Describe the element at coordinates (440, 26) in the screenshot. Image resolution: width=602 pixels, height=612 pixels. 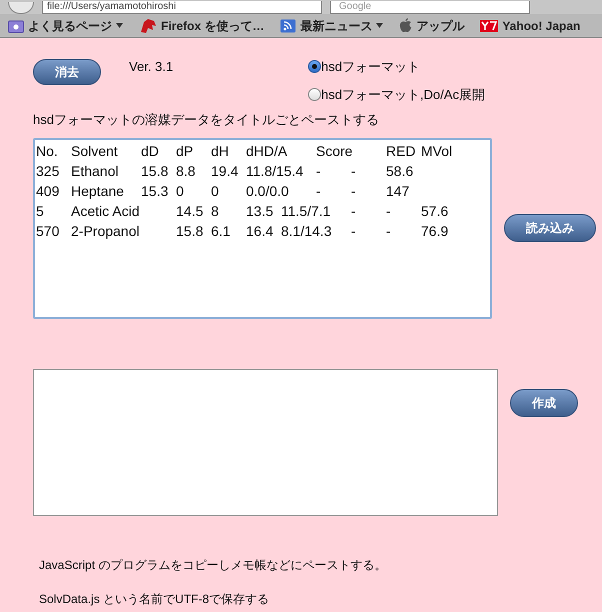
I see `bookmark-label: アップル` at that location.